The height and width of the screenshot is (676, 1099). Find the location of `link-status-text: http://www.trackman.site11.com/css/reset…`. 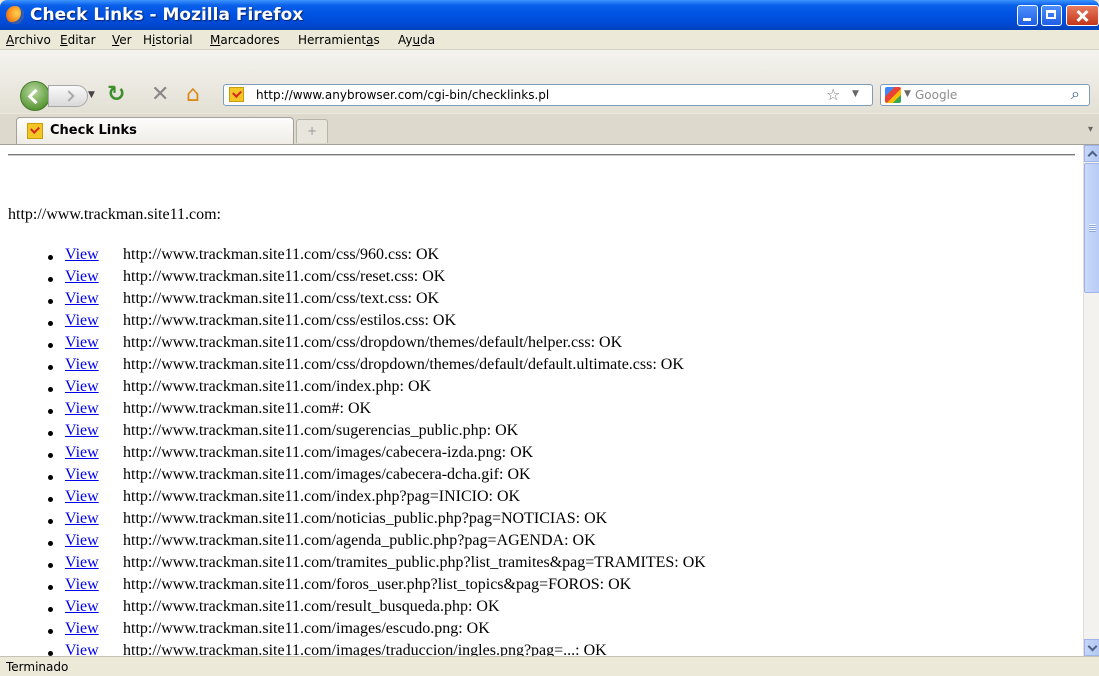

link-status-text: http://www.trackman.site11.com/css/reset… is located at coordinates (284, 276).